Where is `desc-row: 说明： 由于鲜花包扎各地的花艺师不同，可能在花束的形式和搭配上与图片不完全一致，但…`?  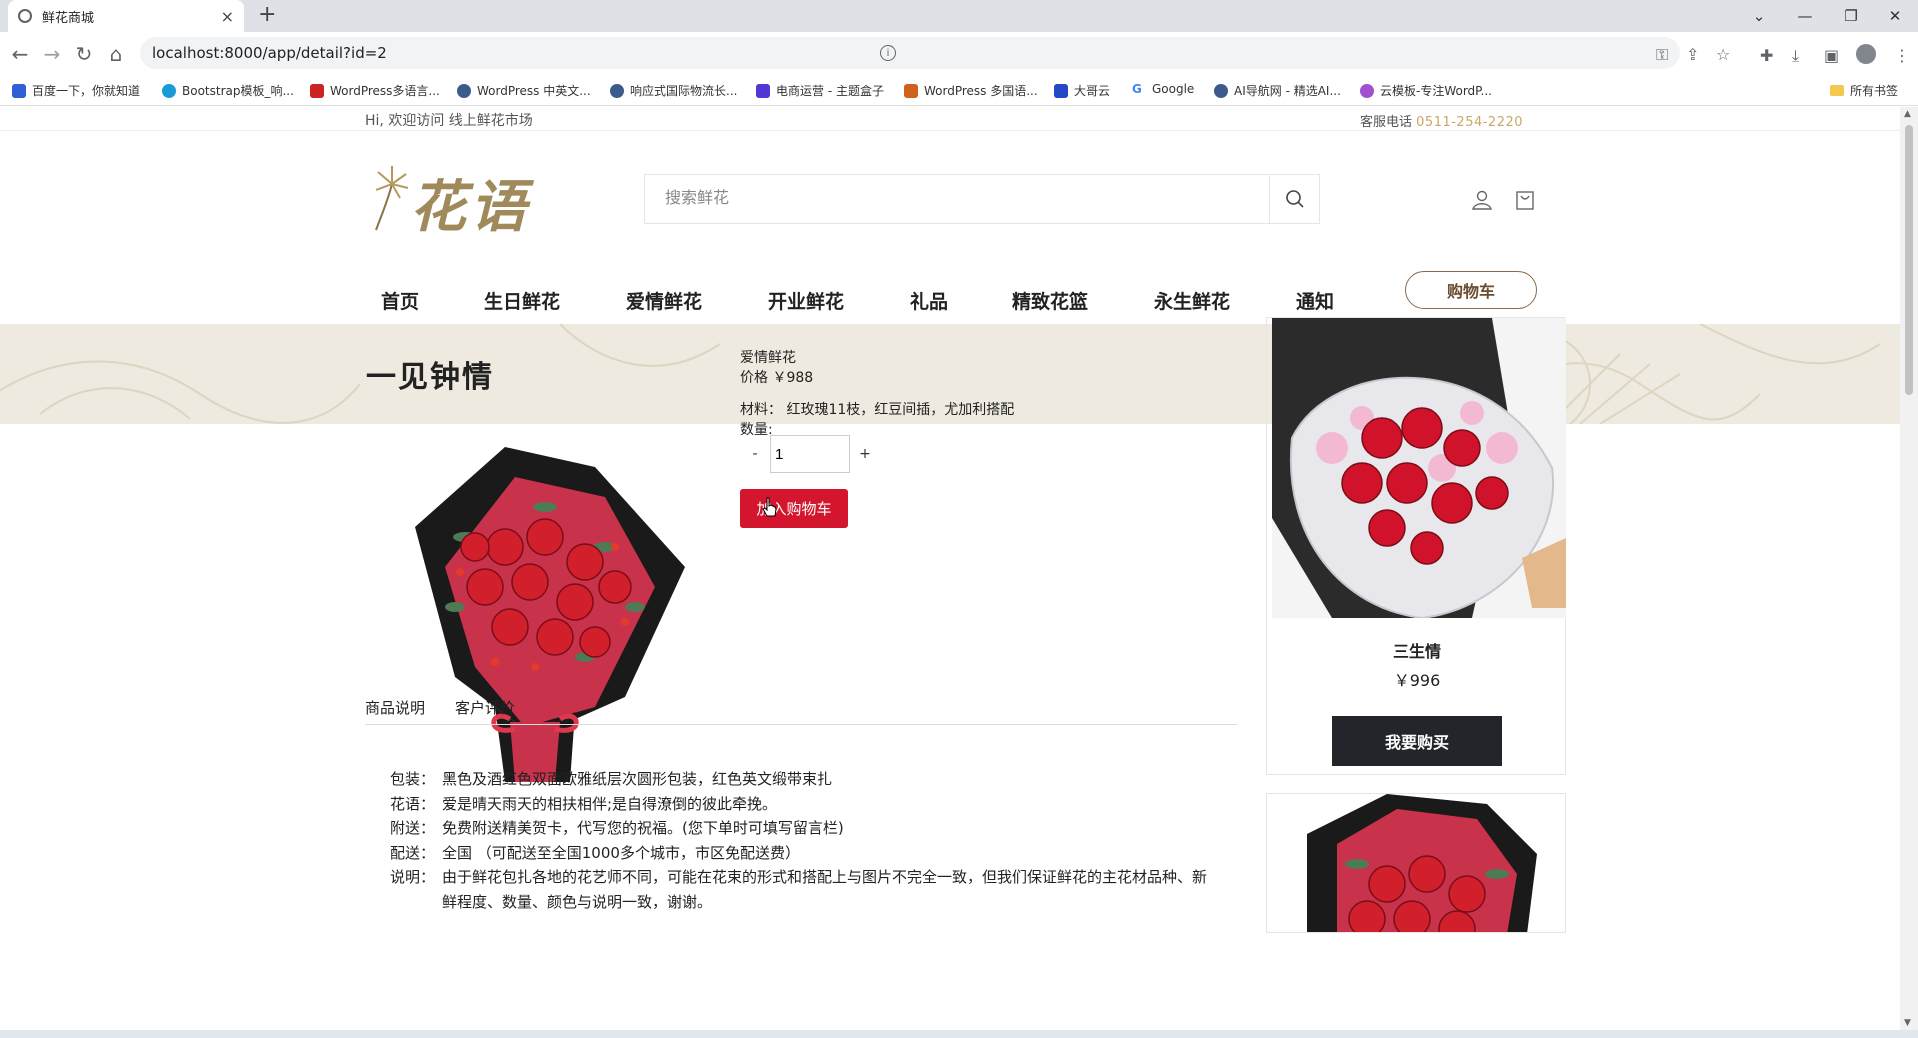
desc-row: 说明： 由于鲜花包扎各地的花艺师不同，可能在花束的形式和搭配上与图片不完全一致，但… is located at coordinates (799, 889).